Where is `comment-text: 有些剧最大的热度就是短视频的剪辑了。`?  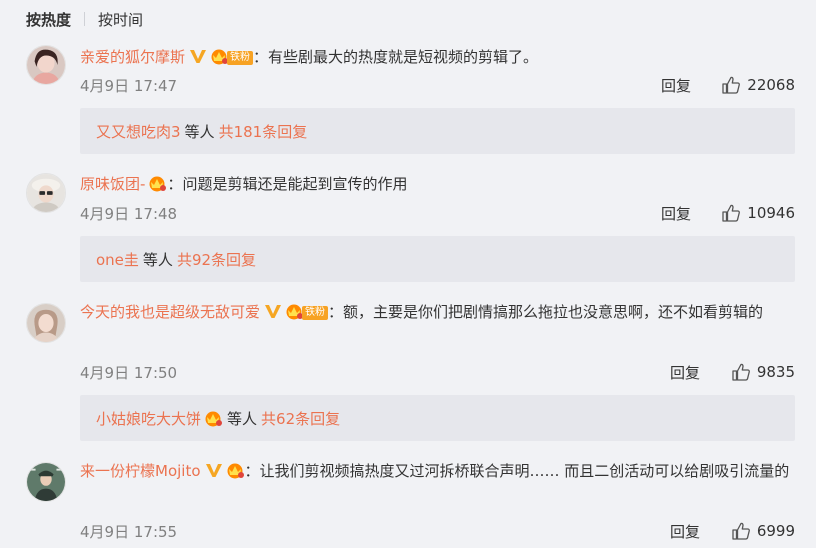 comment-text: 有些剧最大的热度就是短视频的剪辑了。 is located at coordinates (403, 57).